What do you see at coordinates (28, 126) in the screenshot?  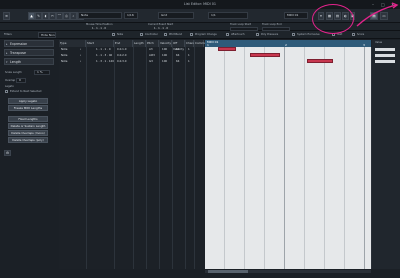 I see `delete-or-sustain-button: Delete or Sustain Length` at bounding box center [28, 126].